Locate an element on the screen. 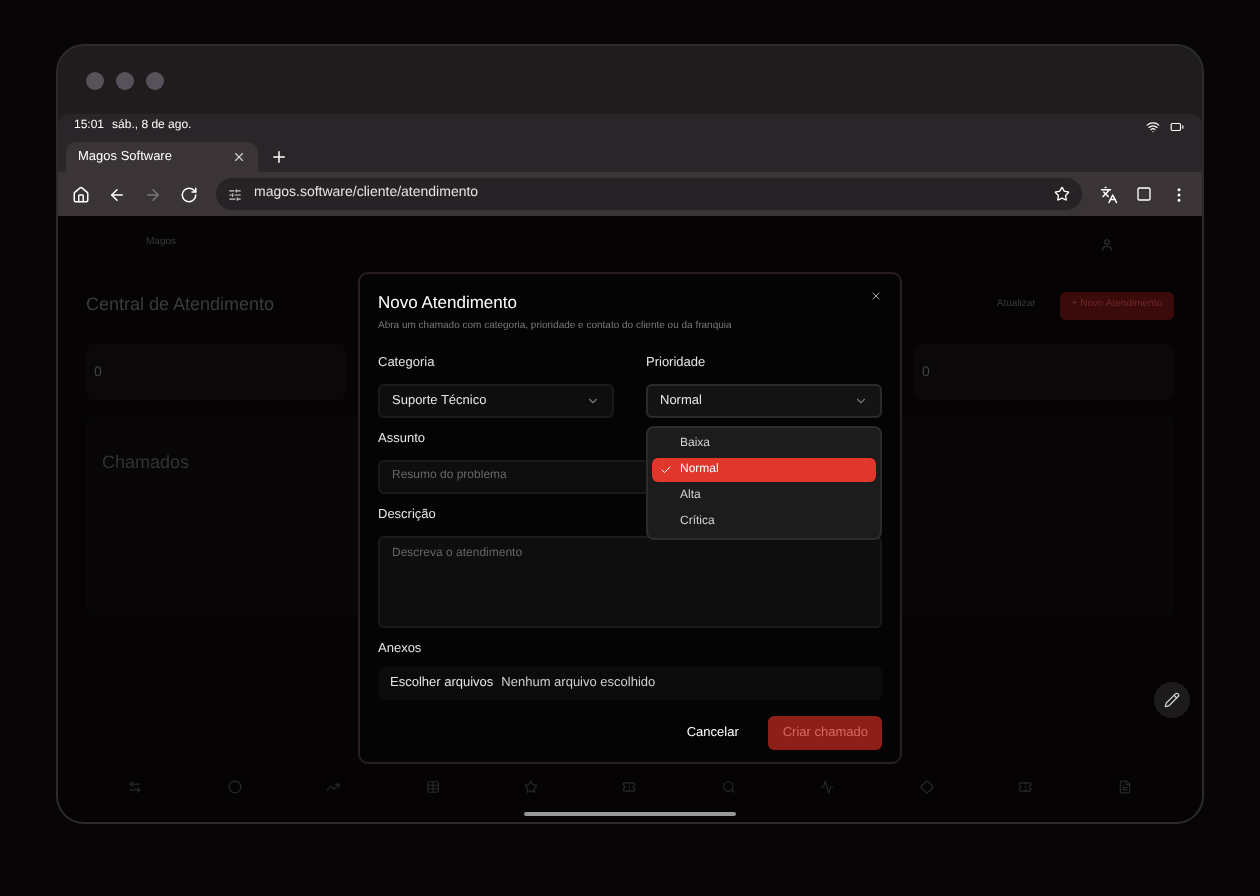 Image resolution: width=1260 pixels, height=896 pixels. battery-icon is located at coordinates (1177, 126).